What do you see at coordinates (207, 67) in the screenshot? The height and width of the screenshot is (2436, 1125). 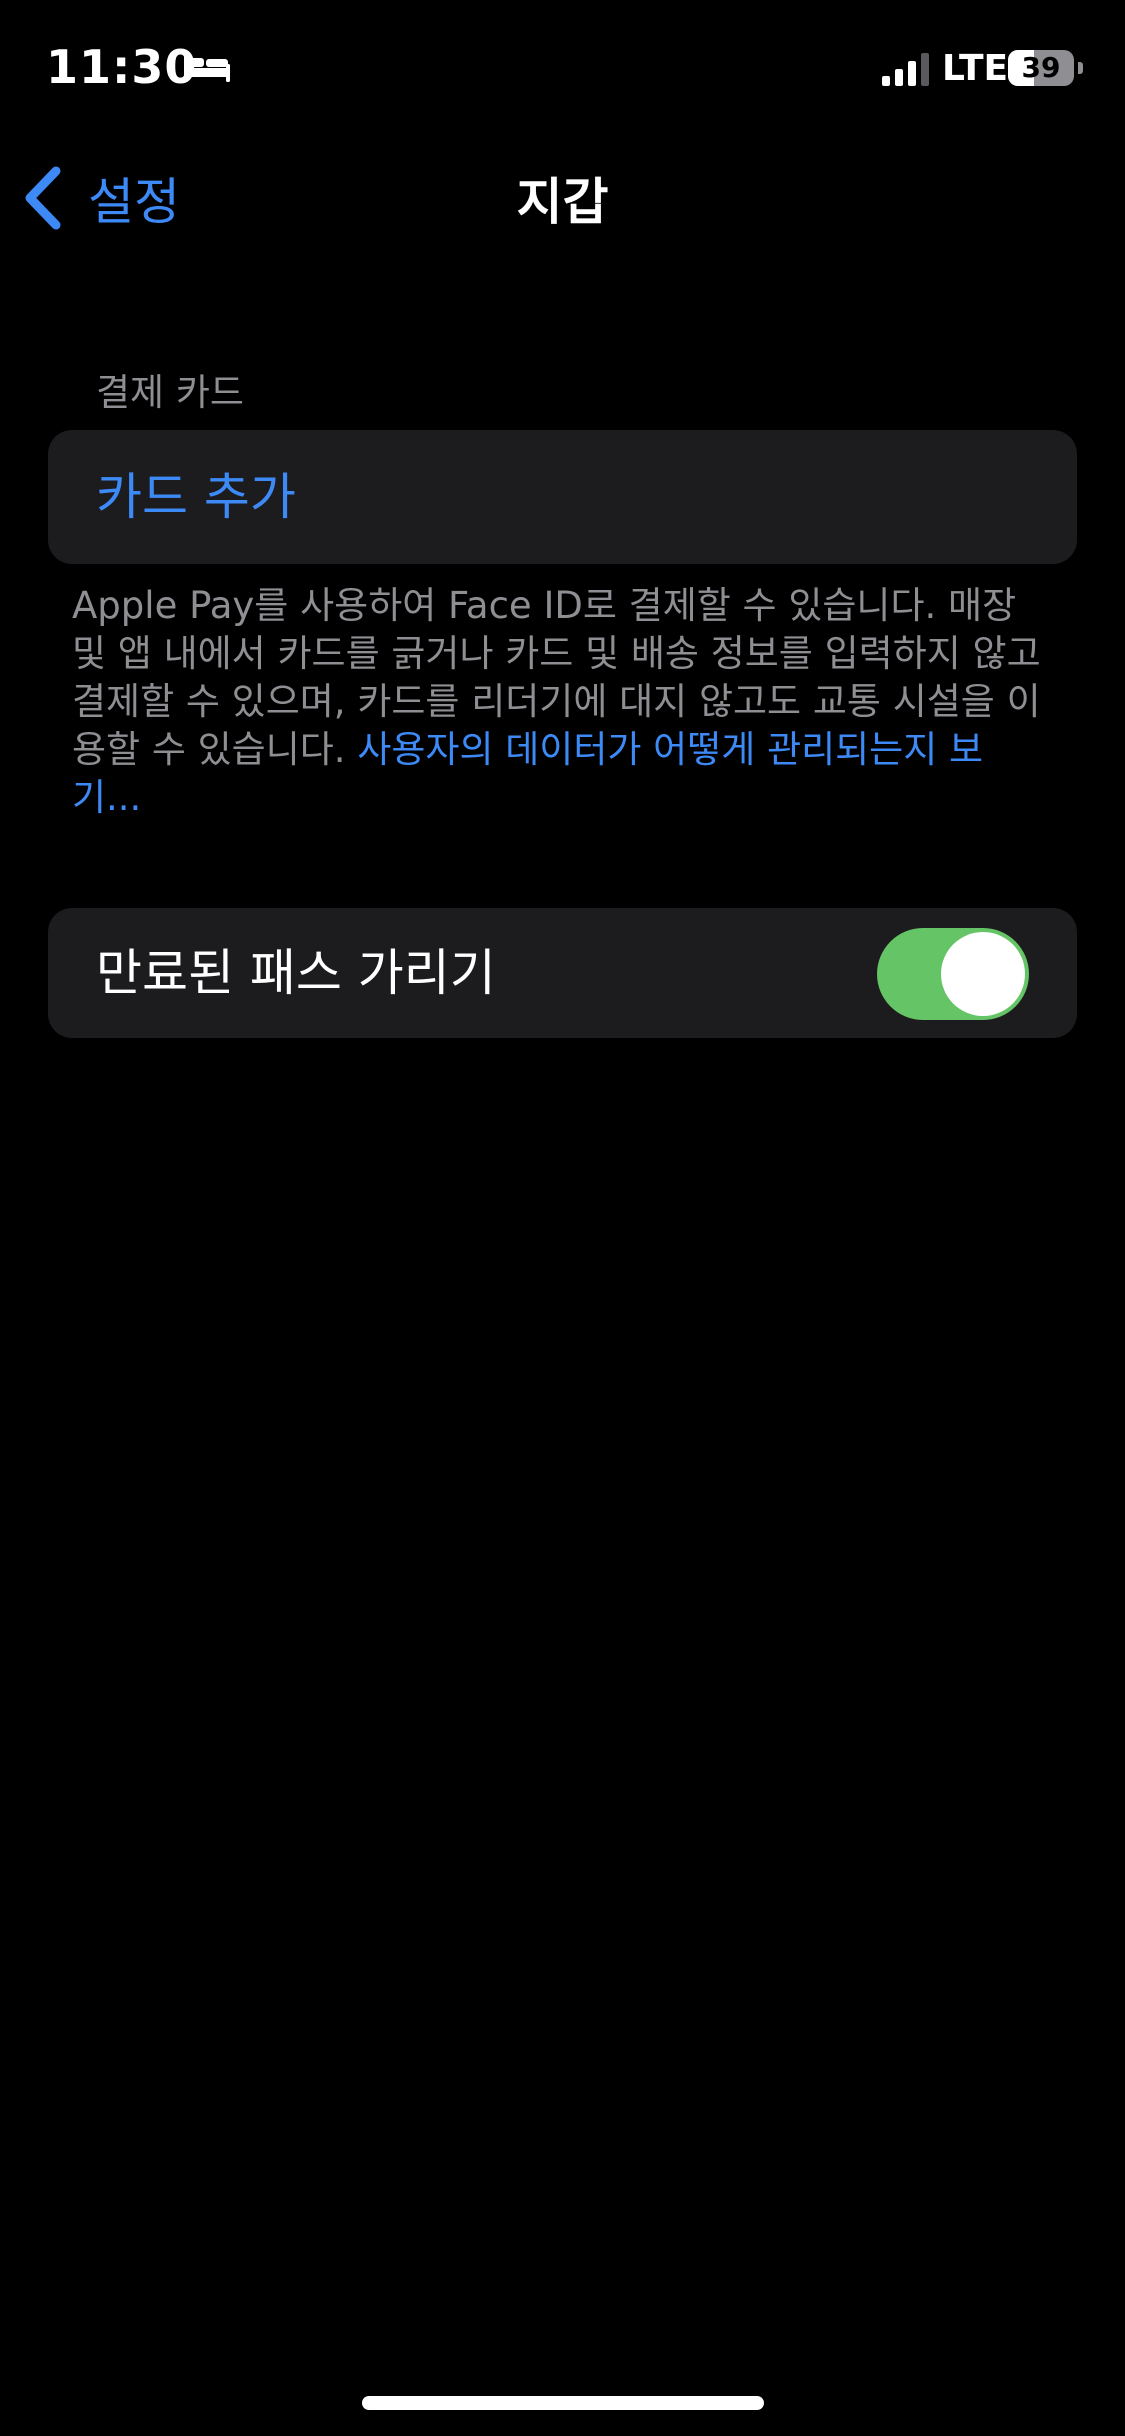 I see `bed-icon` at bounding box center [207, 67].